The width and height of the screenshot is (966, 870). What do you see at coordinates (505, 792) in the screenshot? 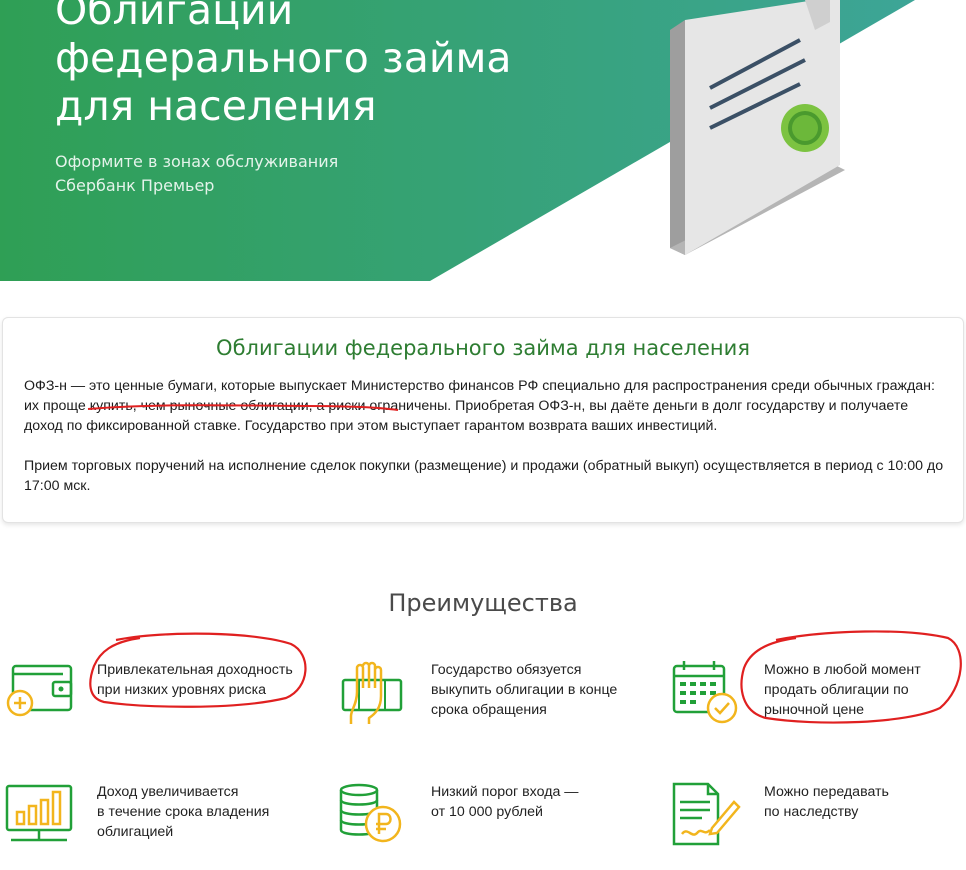
I see `benefit-line: Низкий порог входа —` at bounding box center [505, 792].